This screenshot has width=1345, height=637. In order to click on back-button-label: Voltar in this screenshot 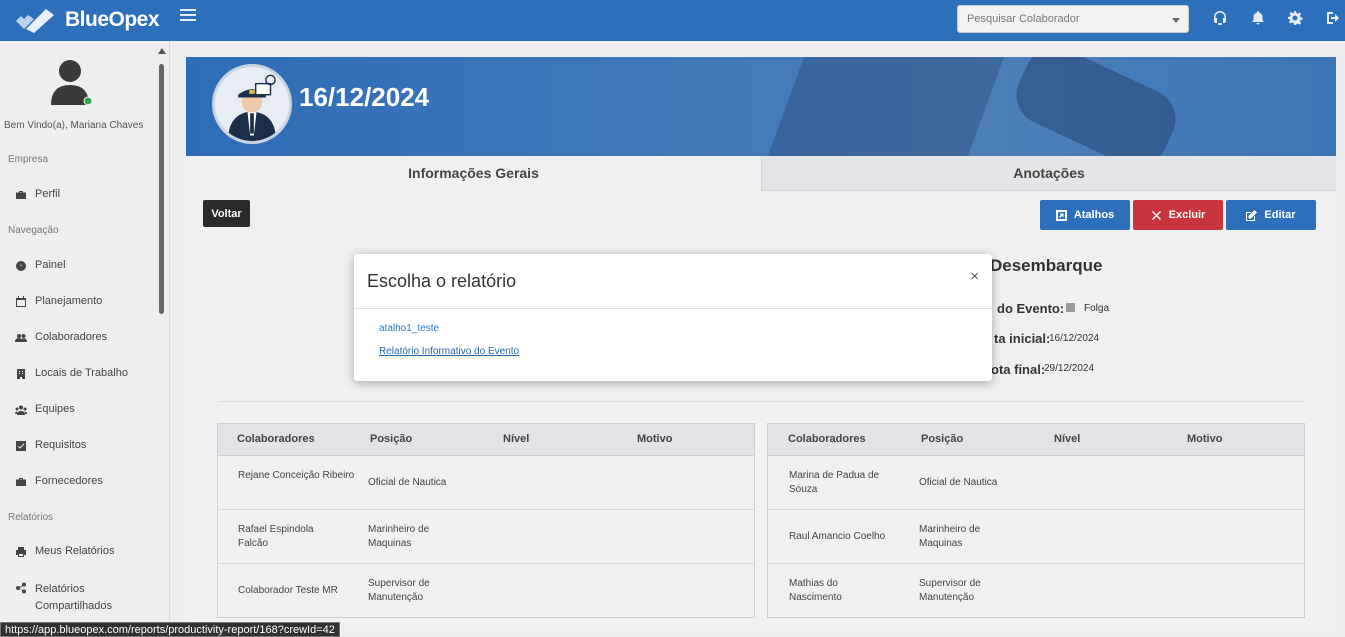, I will do `click(226, 213)`.